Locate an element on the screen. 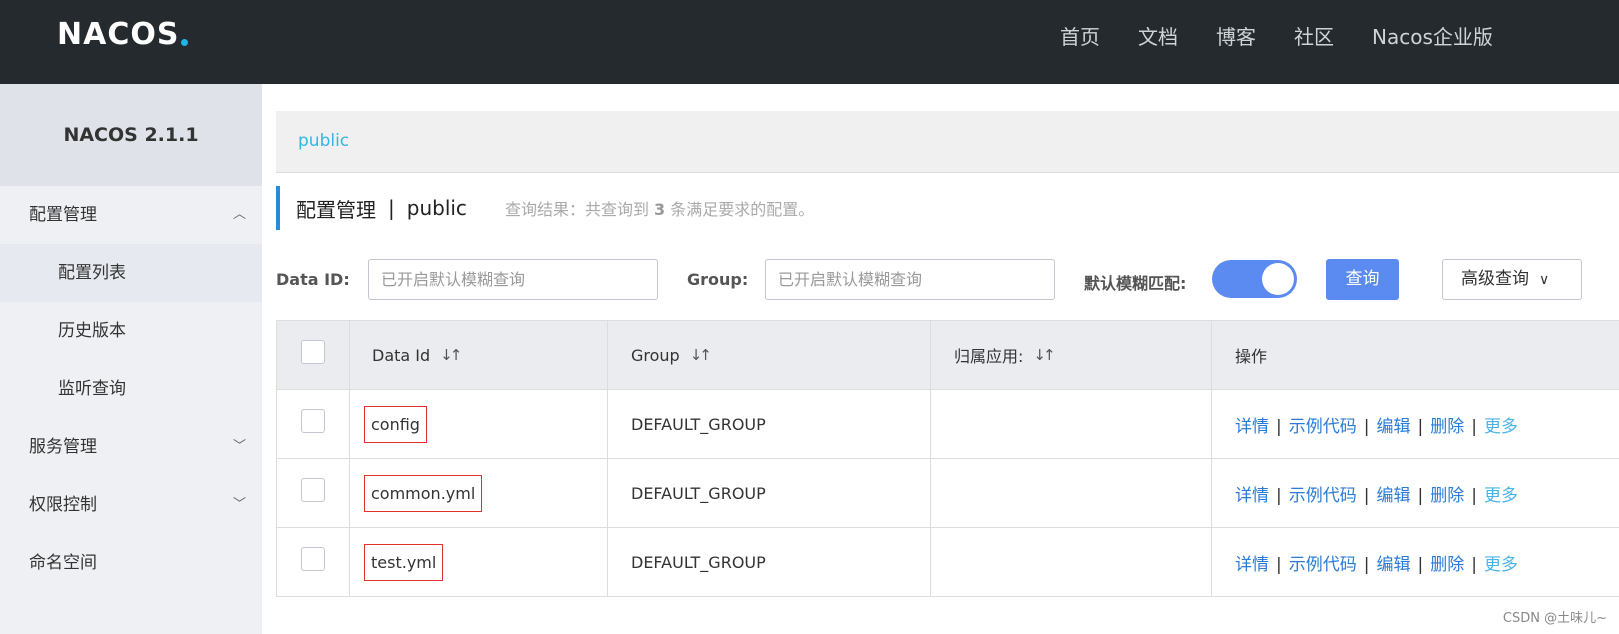  data-id-value: config is located at coordinates (395, 424).